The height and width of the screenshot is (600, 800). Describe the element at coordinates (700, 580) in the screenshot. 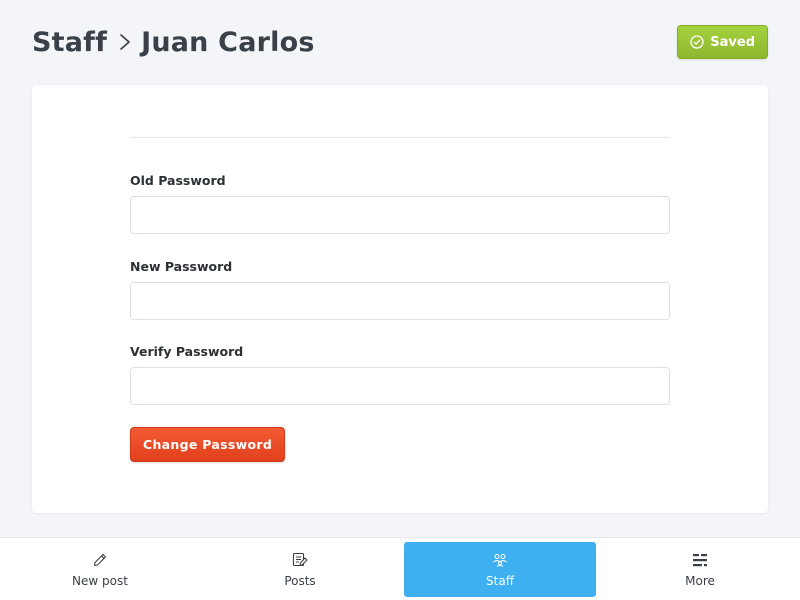

I see `nav-label-more: More` at that location.